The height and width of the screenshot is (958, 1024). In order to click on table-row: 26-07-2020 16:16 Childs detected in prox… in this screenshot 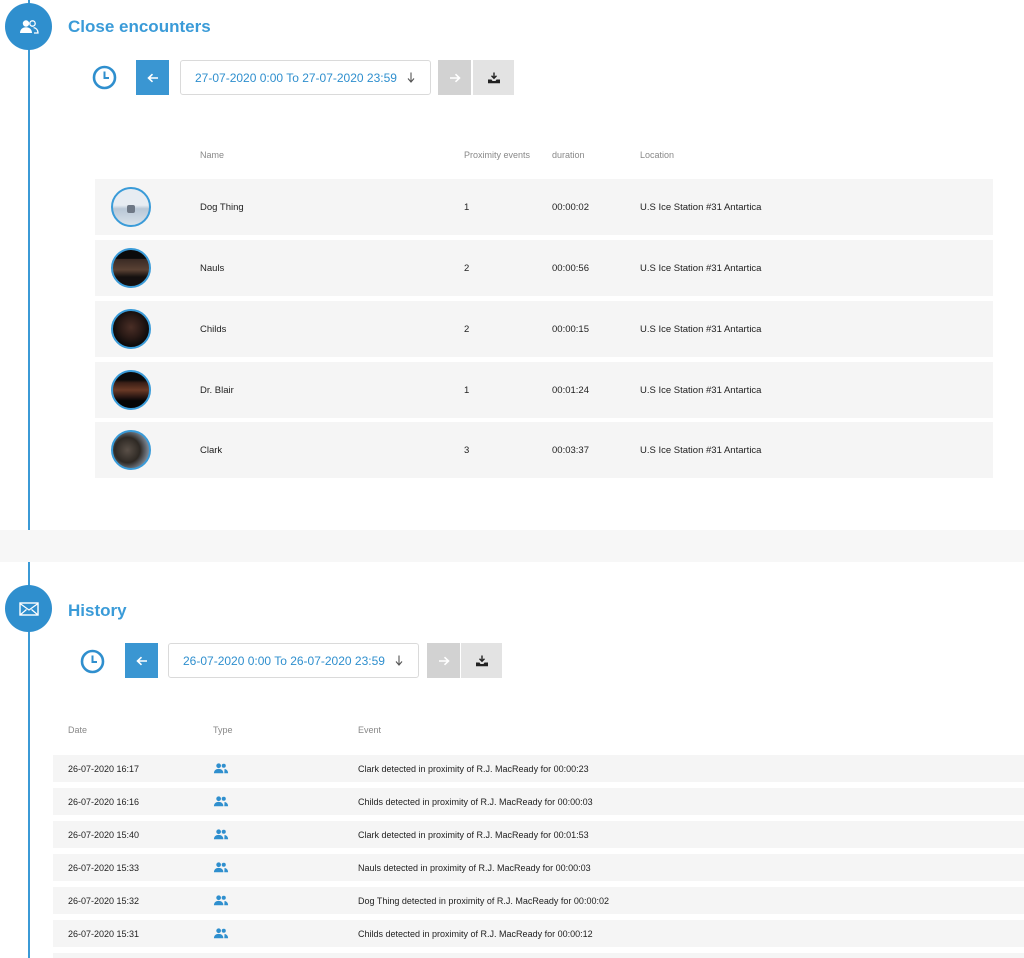, I will do `click(538, 801)`.